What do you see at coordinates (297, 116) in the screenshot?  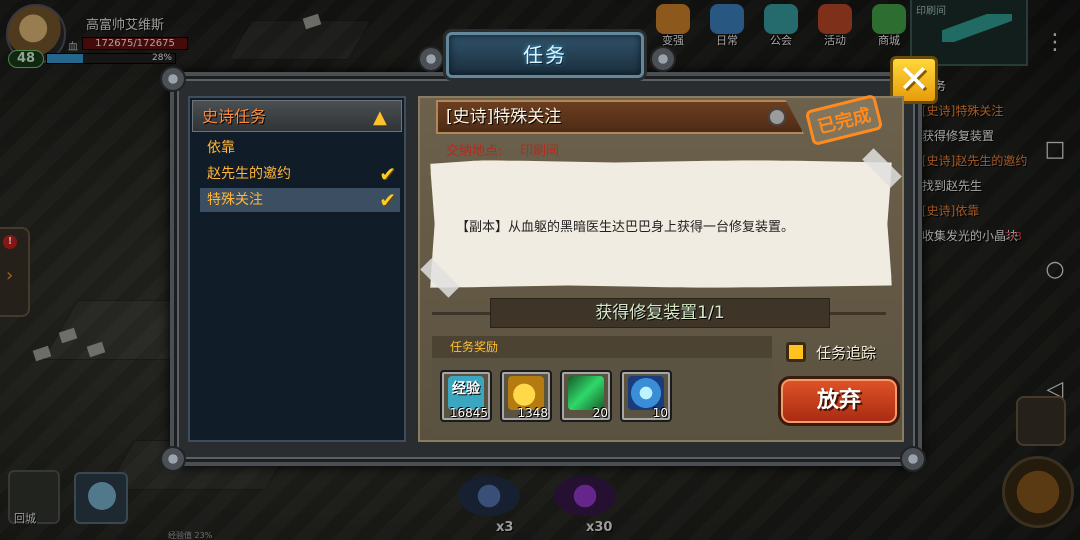 I see `quest-category-header: 史诗任务 ▲` at bounding box center [297, 116].